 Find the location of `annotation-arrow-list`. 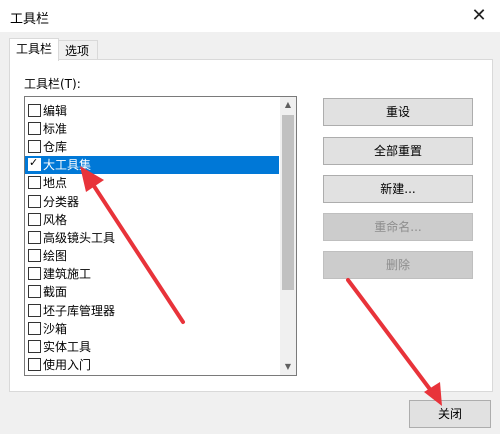

annotation-arrow-list is located at coordinates (132, 245).